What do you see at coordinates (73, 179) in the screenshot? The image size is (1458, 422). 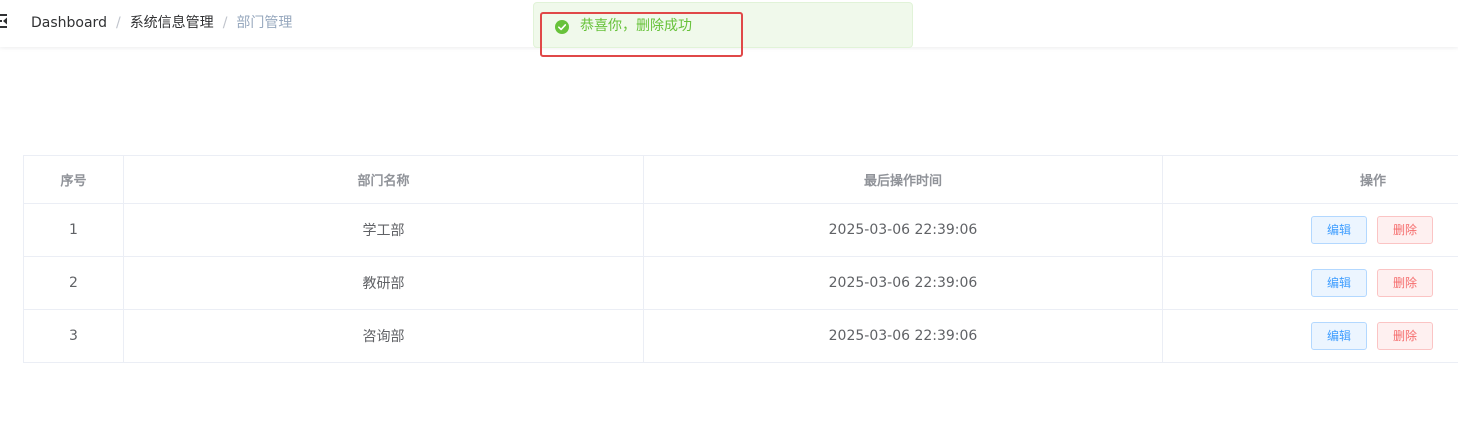 I see `header-index: 序号` at bounding box center [73, 179].